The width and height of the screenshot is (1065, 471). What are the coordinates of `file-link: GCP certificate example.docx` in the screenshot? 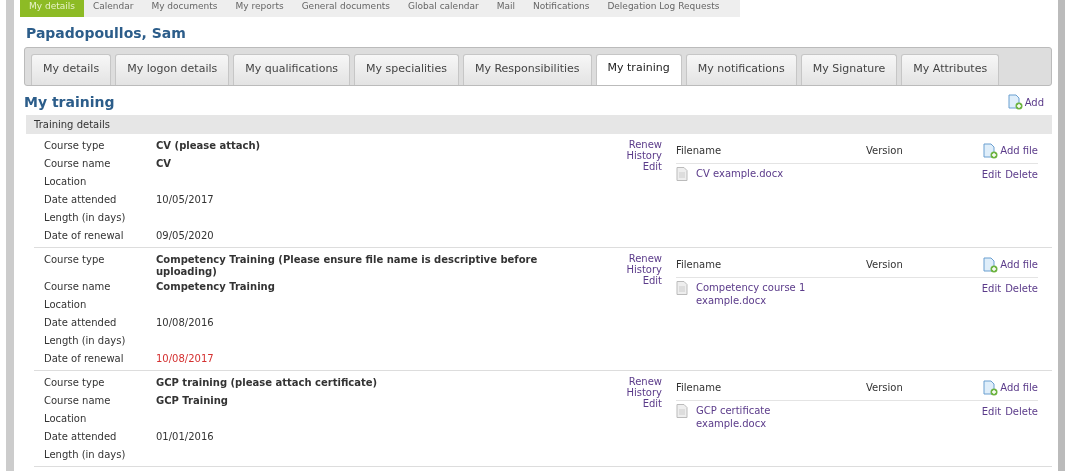 It's located at (761, 416).